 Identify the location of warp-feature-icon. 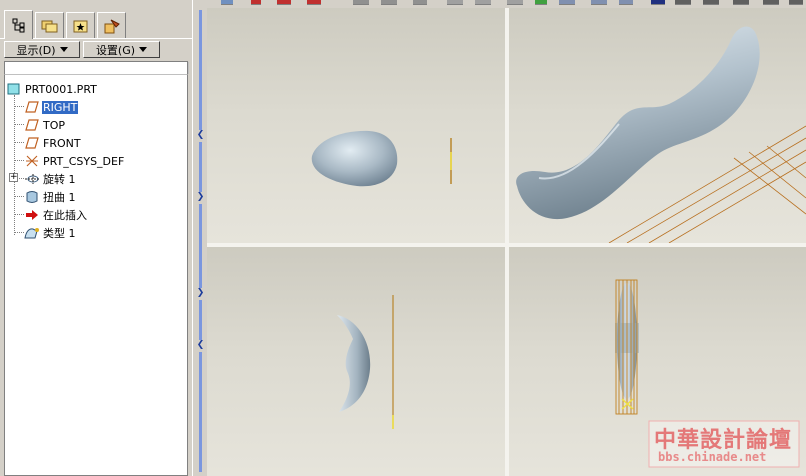
(32, 197).